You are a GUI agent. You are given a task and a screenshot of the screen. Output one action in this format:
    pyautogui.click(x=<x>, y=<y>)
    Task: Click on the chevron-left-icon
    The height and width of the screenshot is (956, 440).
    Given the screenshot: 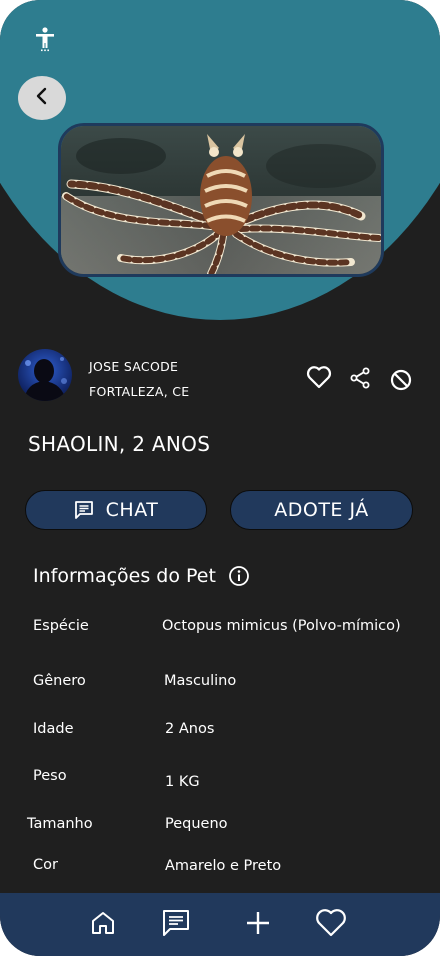 What is the action you would take?
    pyautogui.click(x=42, y=98)
    